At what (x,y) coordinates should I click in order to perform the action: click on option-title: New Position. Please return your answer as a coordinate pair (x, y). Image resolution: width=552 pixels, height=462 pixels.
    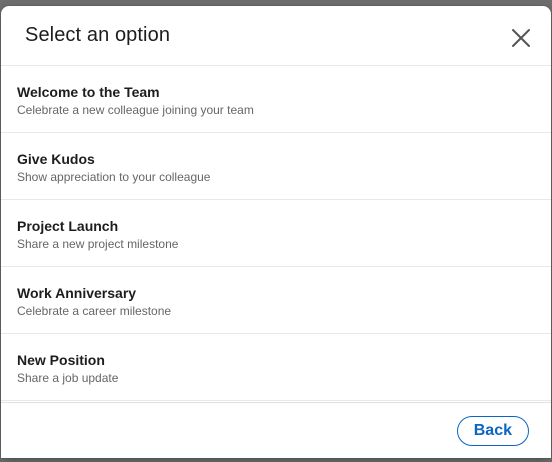
    Looking at the image, I should click on (61, 360).